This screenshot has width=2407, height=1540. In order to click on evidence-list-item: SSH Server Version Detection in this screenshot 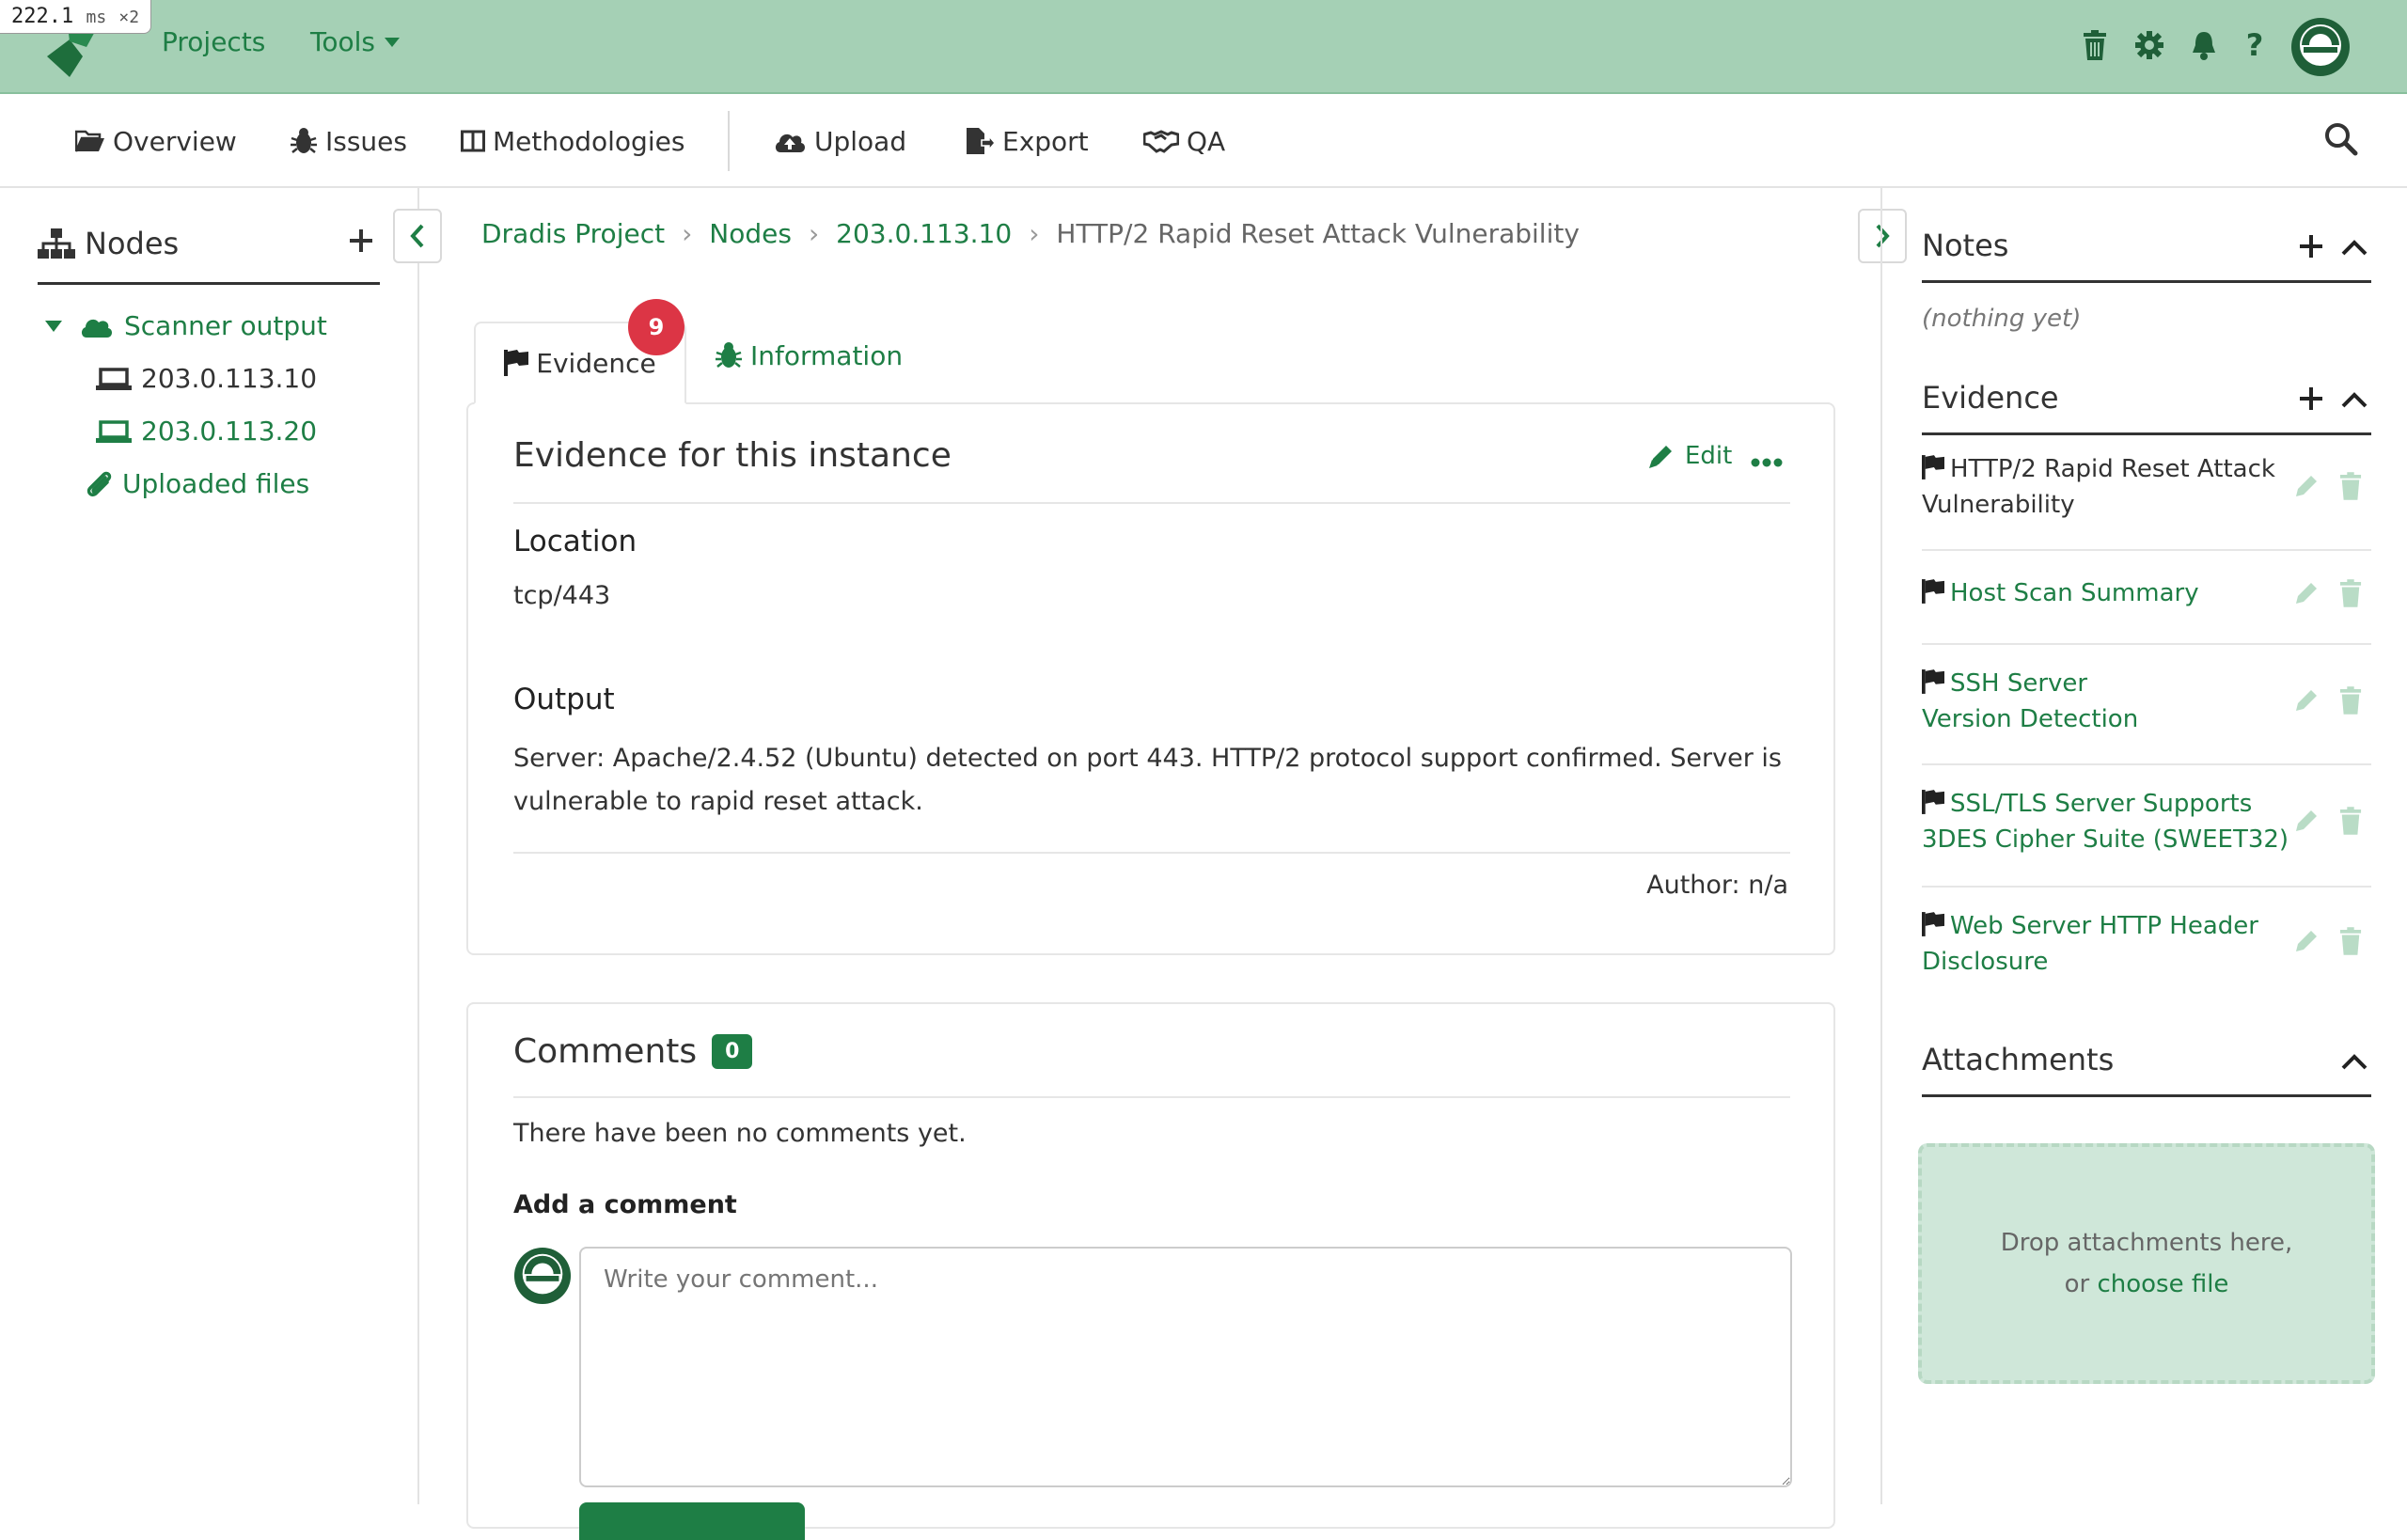, I will do `click(2110, 702)`.